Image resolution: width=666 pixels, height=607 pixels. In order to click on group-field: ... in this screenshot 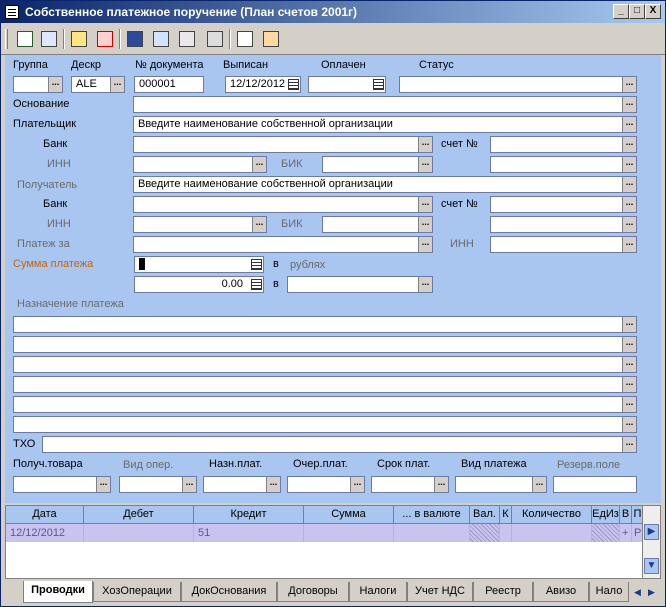, I will do `click(38, 84)`.